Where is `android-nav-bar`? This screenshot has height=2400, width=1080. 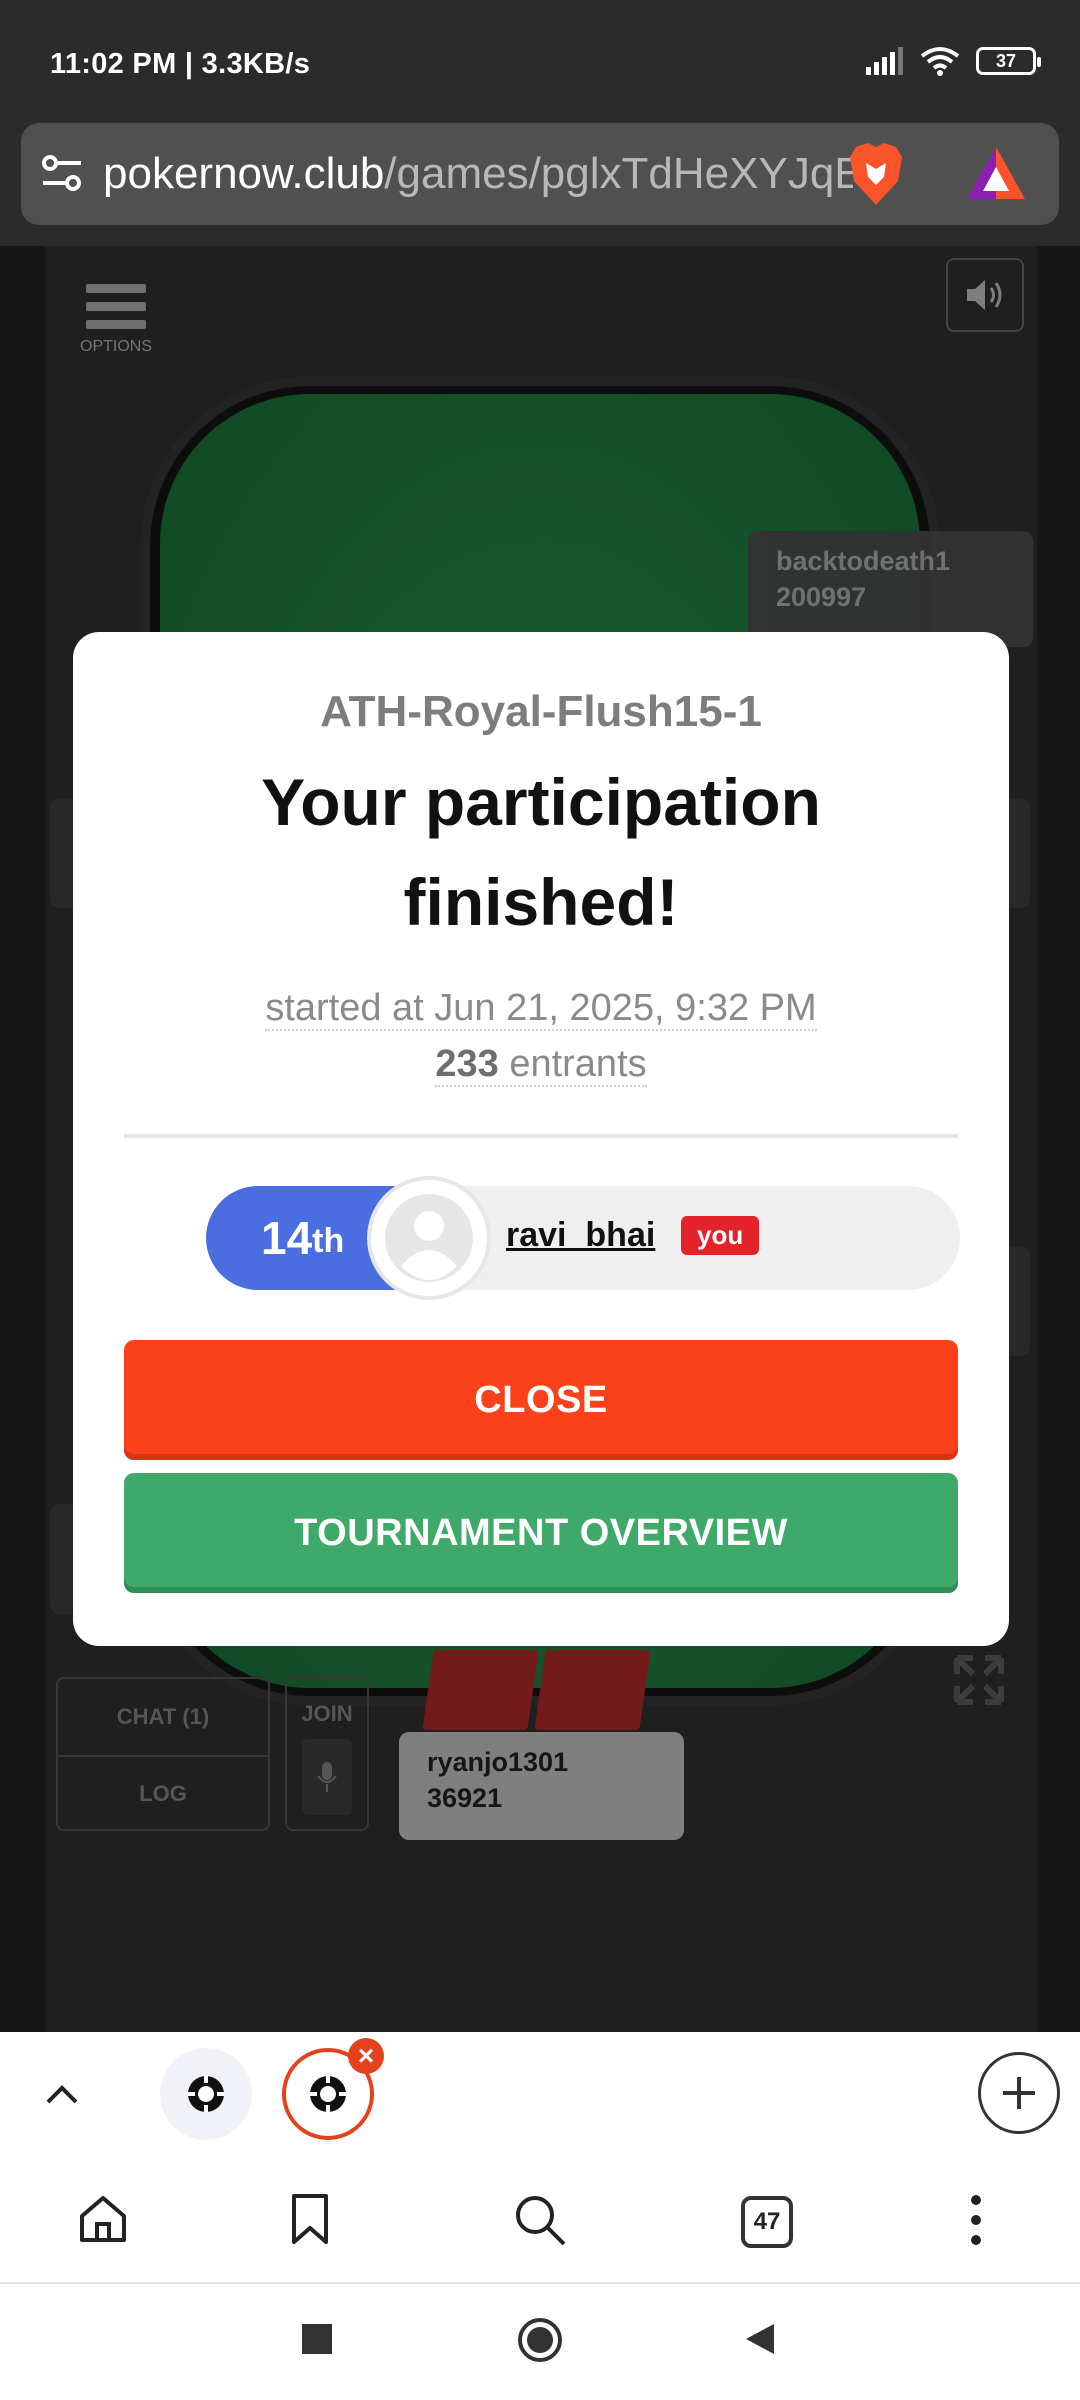
android-nav-bar is located at coordinates (540, 2341).